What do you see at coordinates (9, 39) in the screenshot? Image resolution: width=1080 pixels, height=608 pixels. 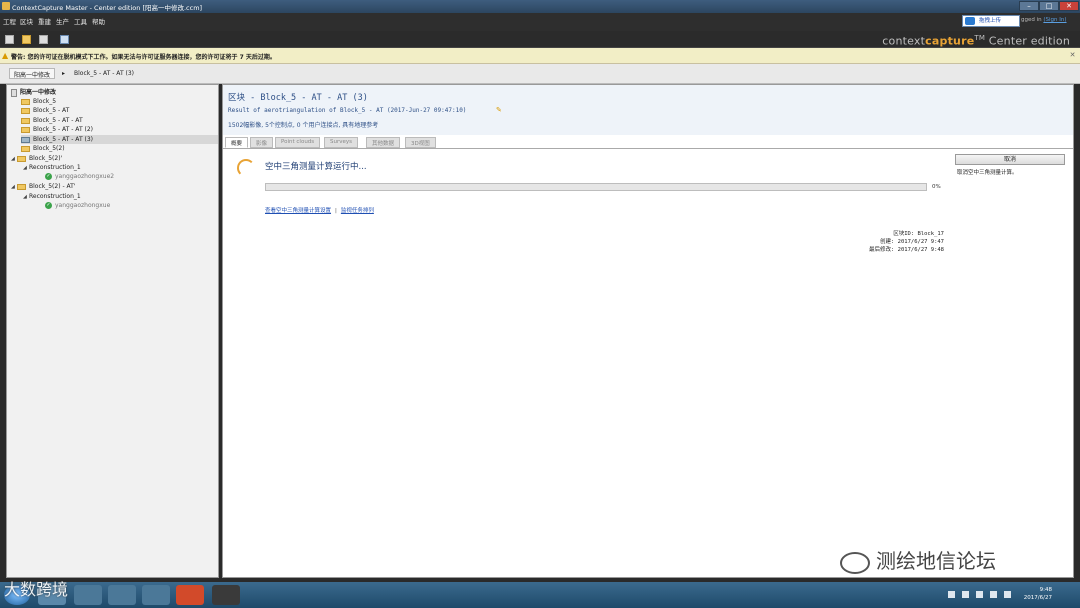 I see `new-project-icon` at bounding box center [9, 39].